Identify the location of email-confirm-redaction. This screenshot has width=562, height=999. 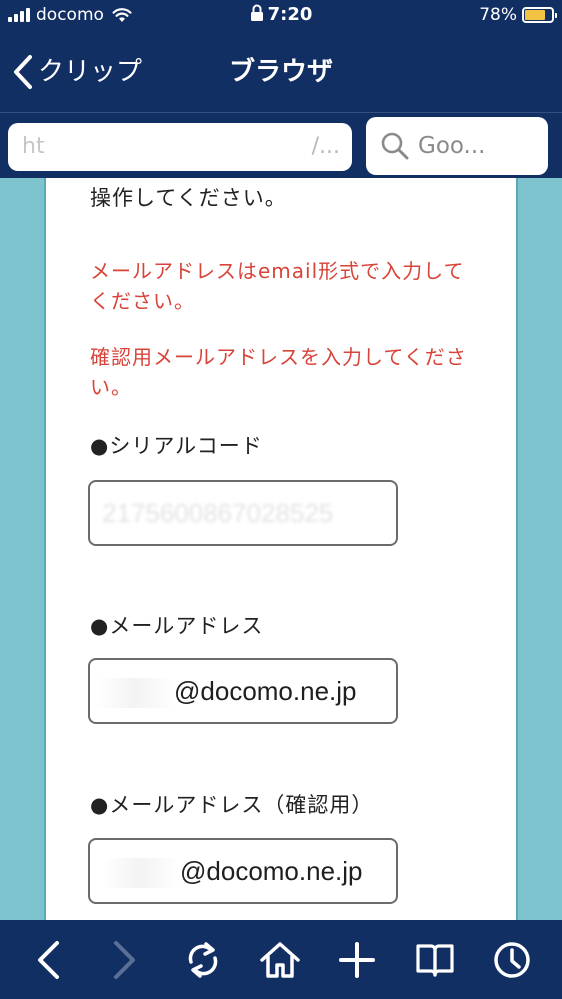
(141, 873).